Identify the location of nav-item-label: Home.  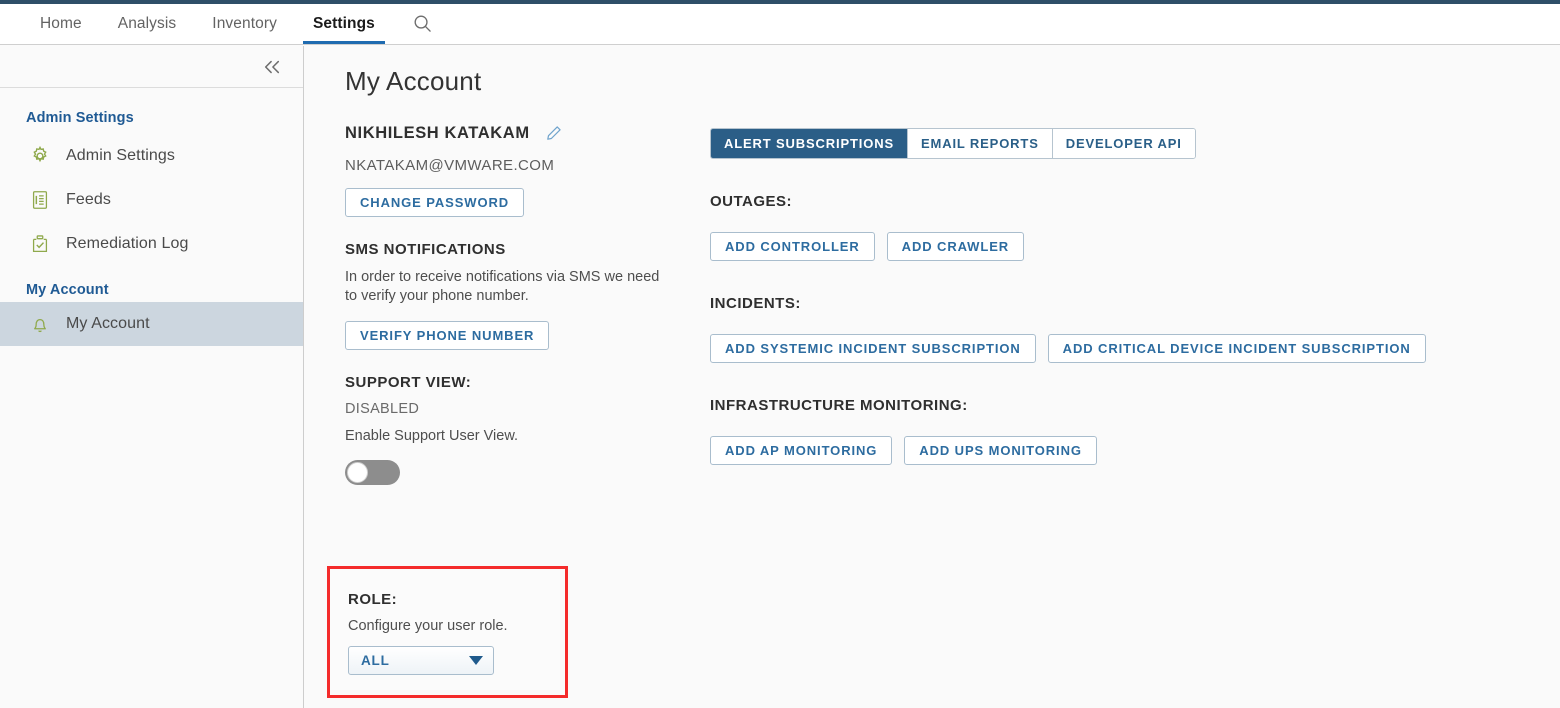
(61, 23).